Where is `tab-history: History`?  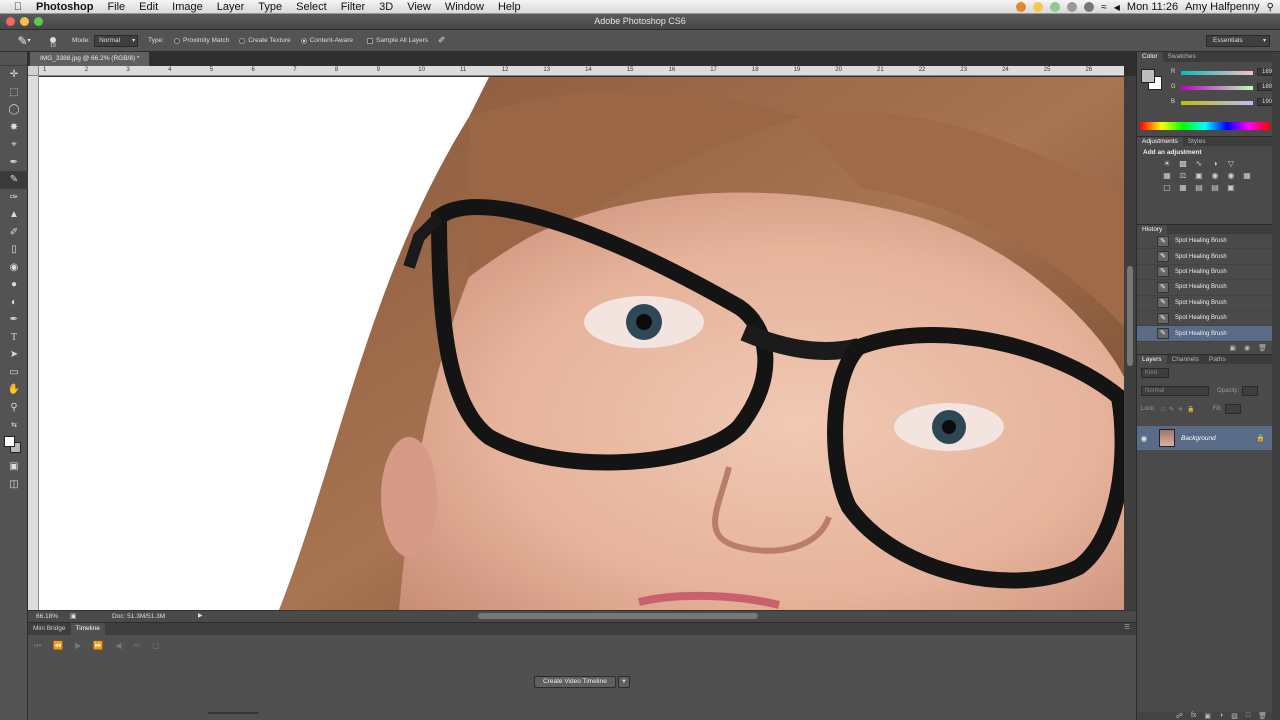
tab-history: History is located at coordinates (1152, 229).